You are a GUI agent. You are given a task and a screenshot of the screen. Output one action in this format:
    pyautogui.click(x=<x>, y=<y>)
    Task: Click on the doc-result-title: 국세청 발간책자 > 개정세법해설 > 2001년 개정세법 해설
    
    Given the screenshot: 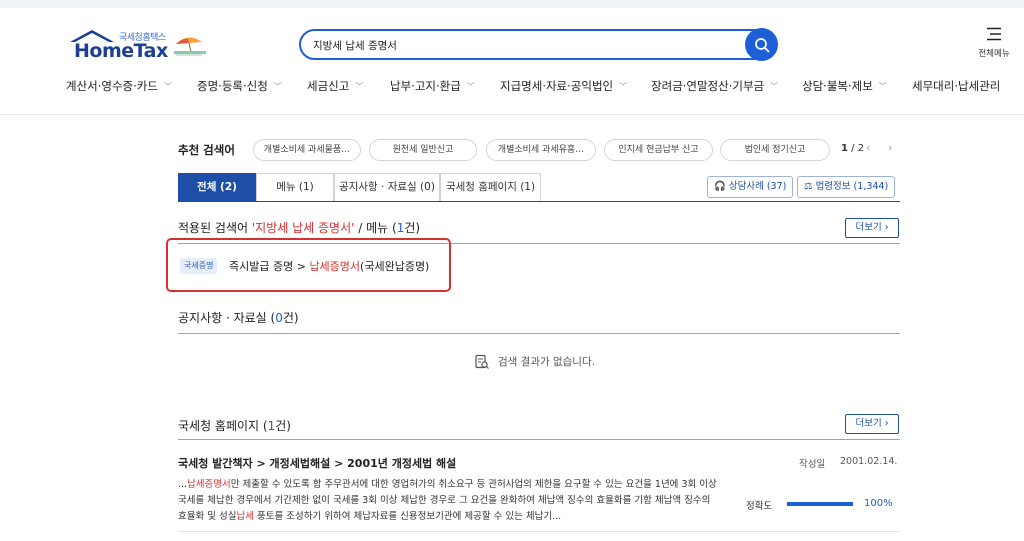 What is the action you would take?
    pyautogui.click(x=317, y=463)
    